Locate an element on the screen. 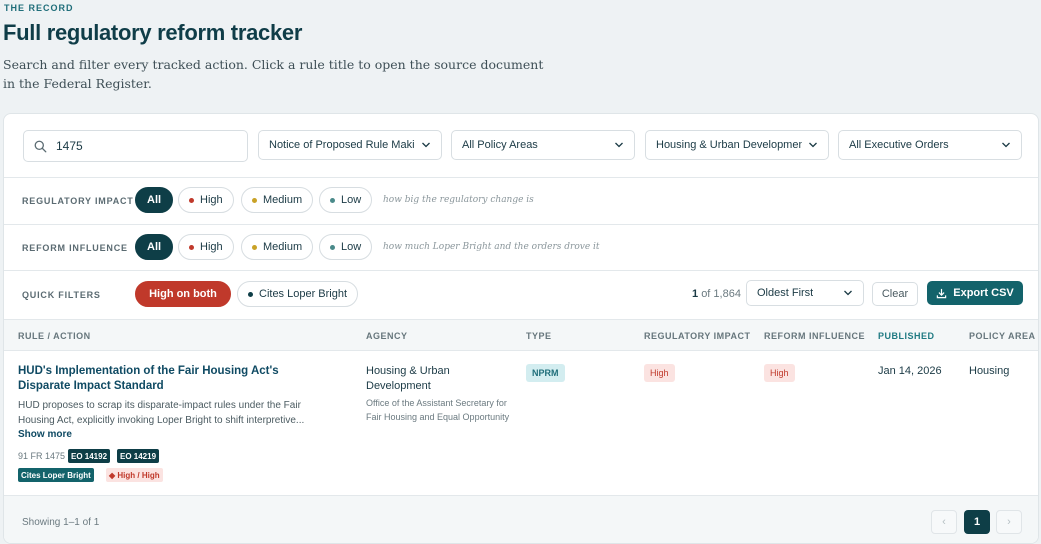 The width and height of the screenshot is (1041, 544). agency-select: Housing & Urban Development is located at coordinates (737, 145).